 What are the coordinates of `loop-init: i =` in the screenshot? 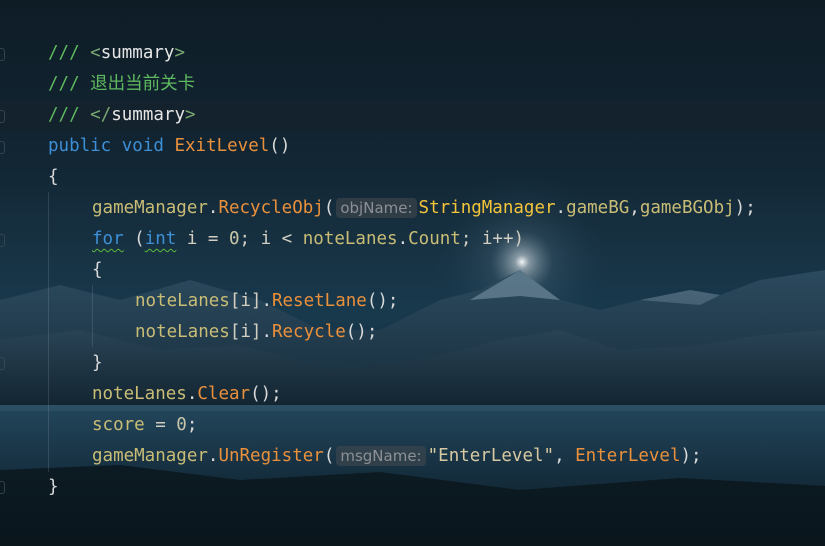 It's located at (202, 239).